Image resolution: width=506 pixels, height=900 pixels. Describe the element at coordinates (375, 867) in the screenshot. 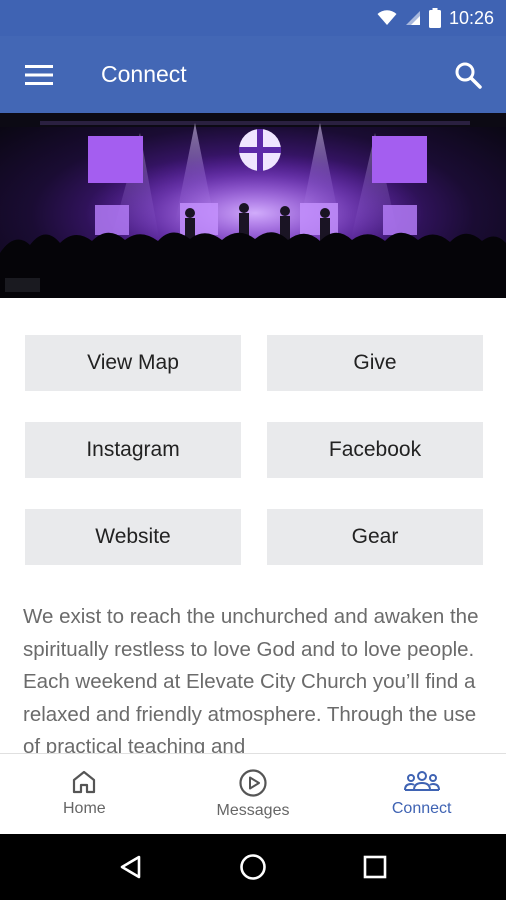

I see `recents-icon` at that location.